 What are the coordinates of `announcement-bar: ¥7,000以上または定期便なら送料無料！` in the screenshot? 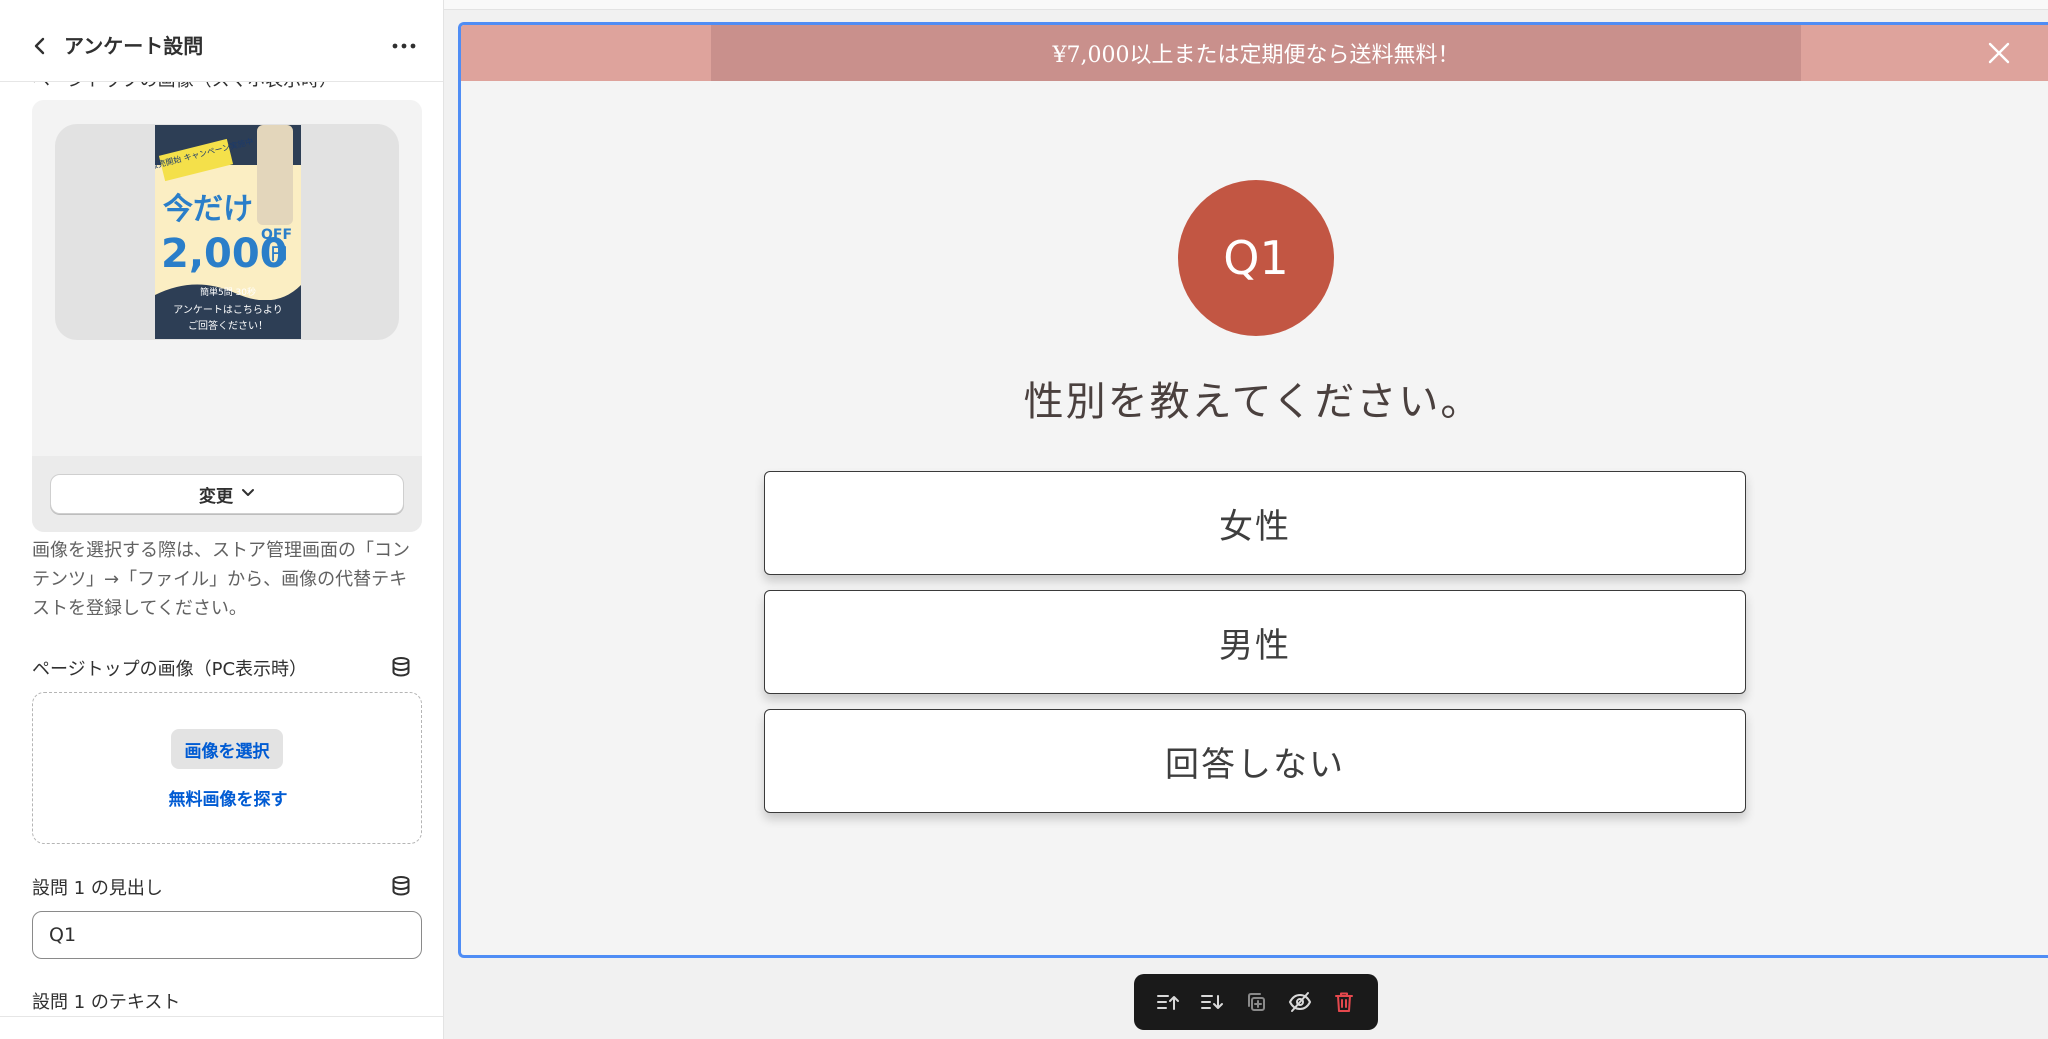 It's located at (1254, 53).